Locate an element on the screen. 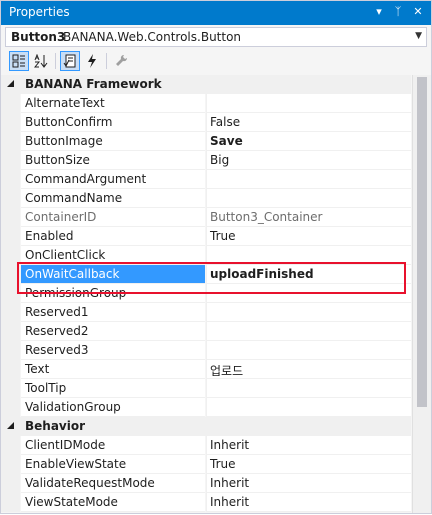 The width and height of the screenshot is (432, 515). property-row: AlternateText is located at coordinates (206, 103).